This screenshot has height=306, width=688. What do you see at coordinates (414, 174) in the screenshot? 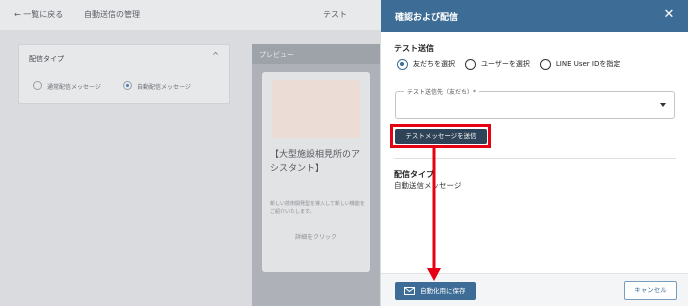
I see `delivery-type-label: 配信タイプ` at bounding box center [414, 174].